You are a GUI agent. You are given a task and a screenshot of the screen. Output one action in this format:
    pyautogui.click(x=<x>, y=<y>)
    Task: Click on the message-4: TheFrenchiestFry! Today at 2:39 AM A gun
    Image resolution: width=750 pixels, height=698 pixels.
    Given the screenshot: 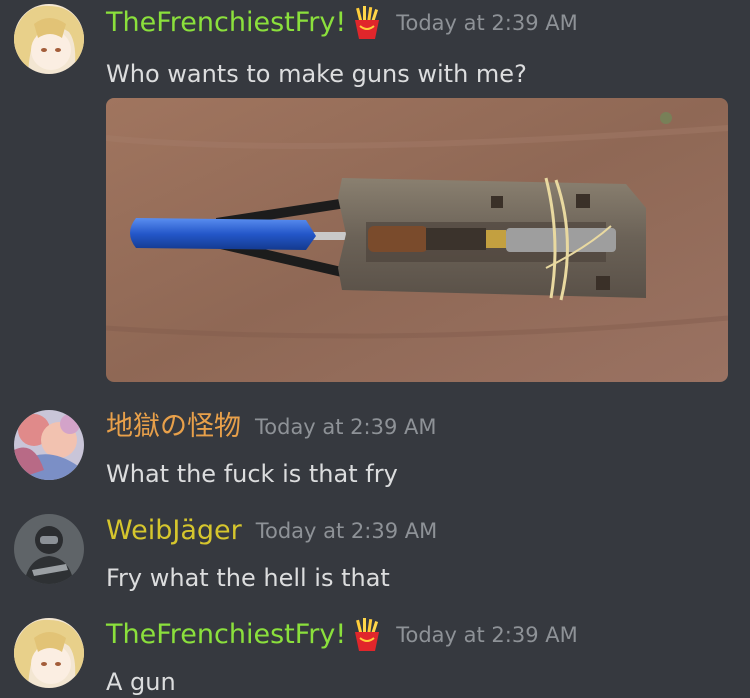 What is the action you would take?
    pyautogui.click(x=375, y=654)
    